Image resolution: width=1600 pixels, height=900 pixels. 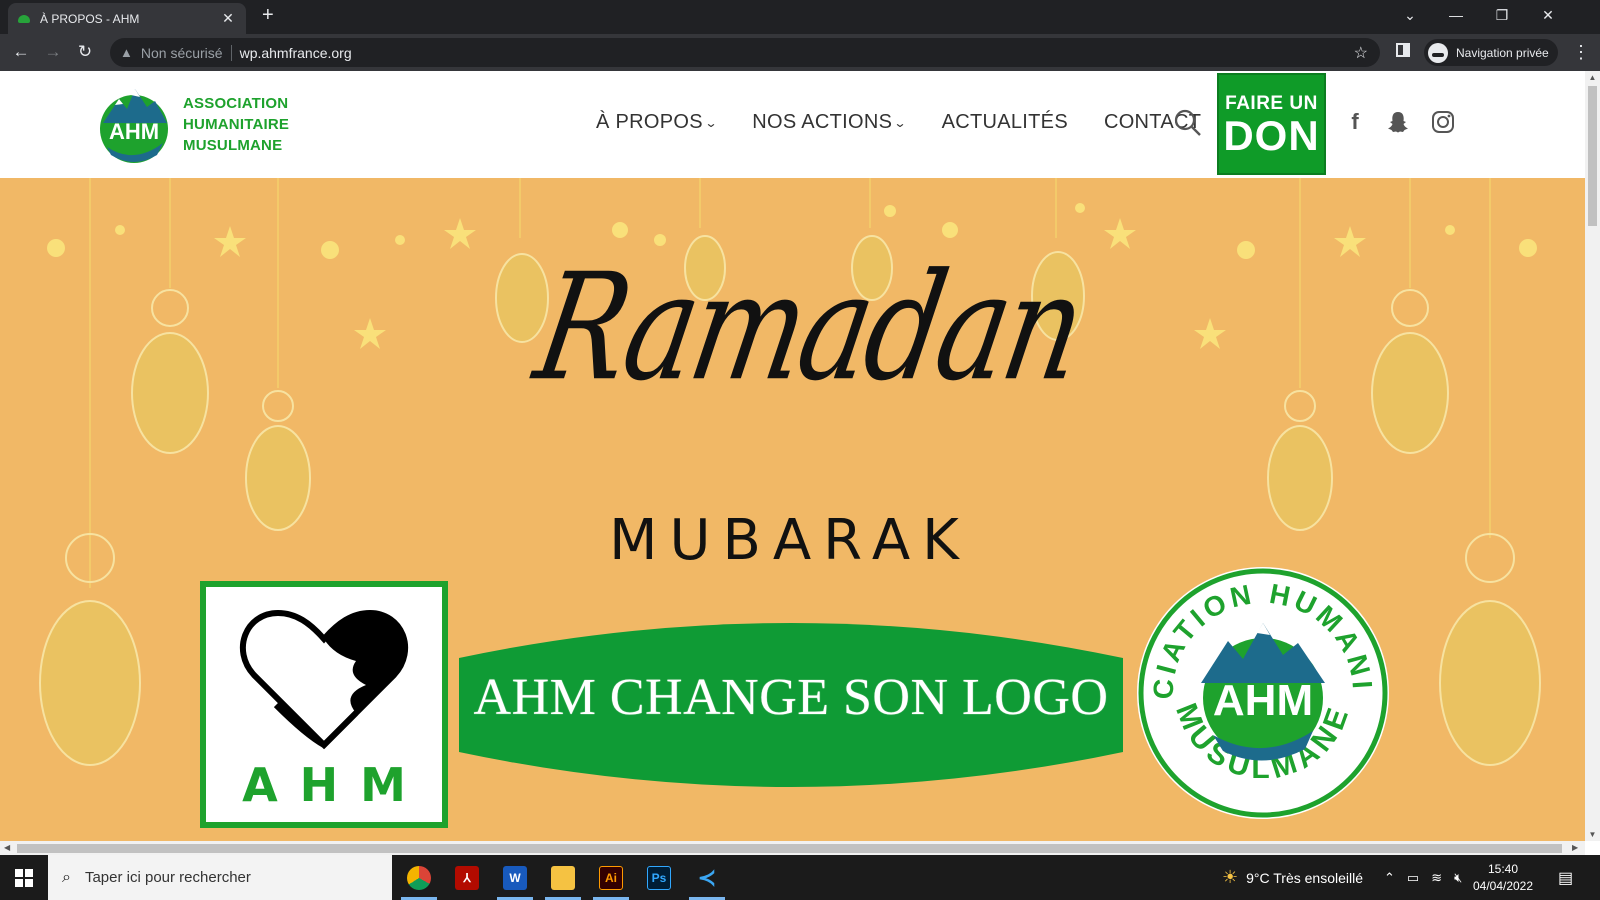 What do you see at coordinates (1438, 52) in the screenshot?
I see `incognito-icon` at bounding box center [1438, 52].